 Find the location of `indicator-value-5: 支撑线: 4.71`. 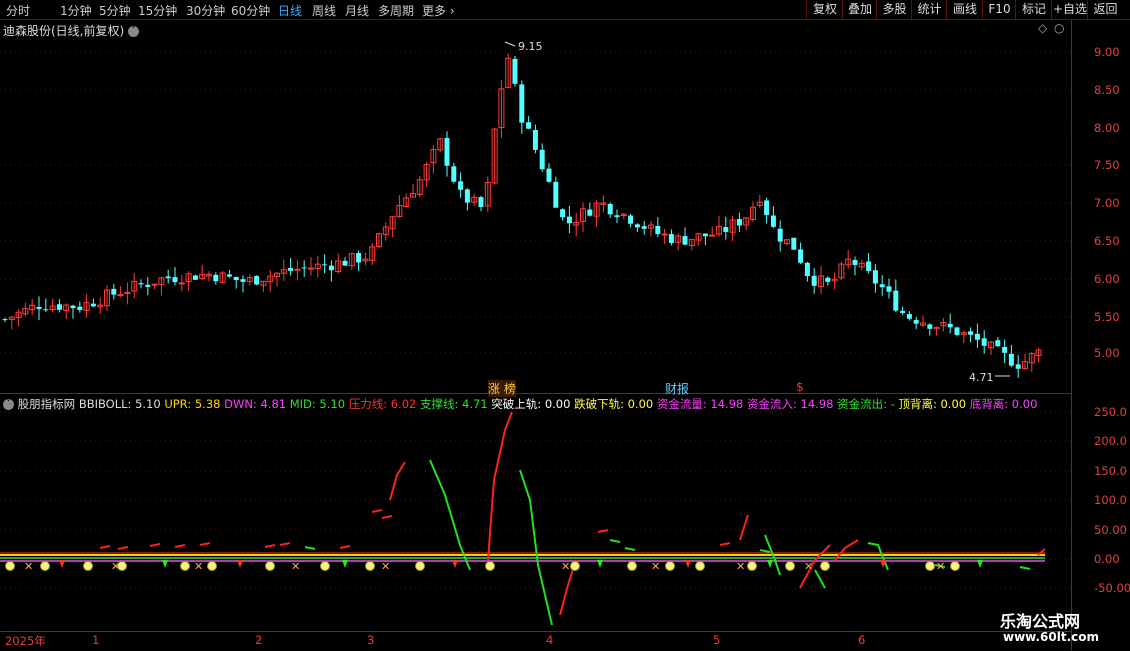

indicator-value-5: 支撑线: 4.71 is located at coordinates (456, 404).